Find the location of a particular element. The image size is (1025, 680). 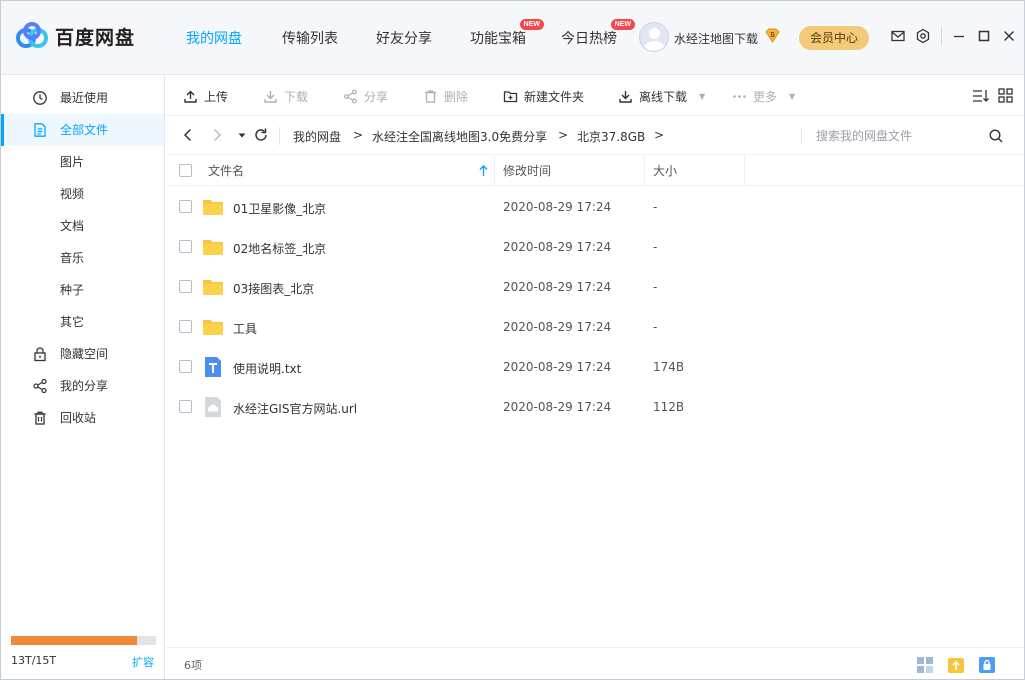

svip-diamond-icon: S is located at coordinates (772, 35).